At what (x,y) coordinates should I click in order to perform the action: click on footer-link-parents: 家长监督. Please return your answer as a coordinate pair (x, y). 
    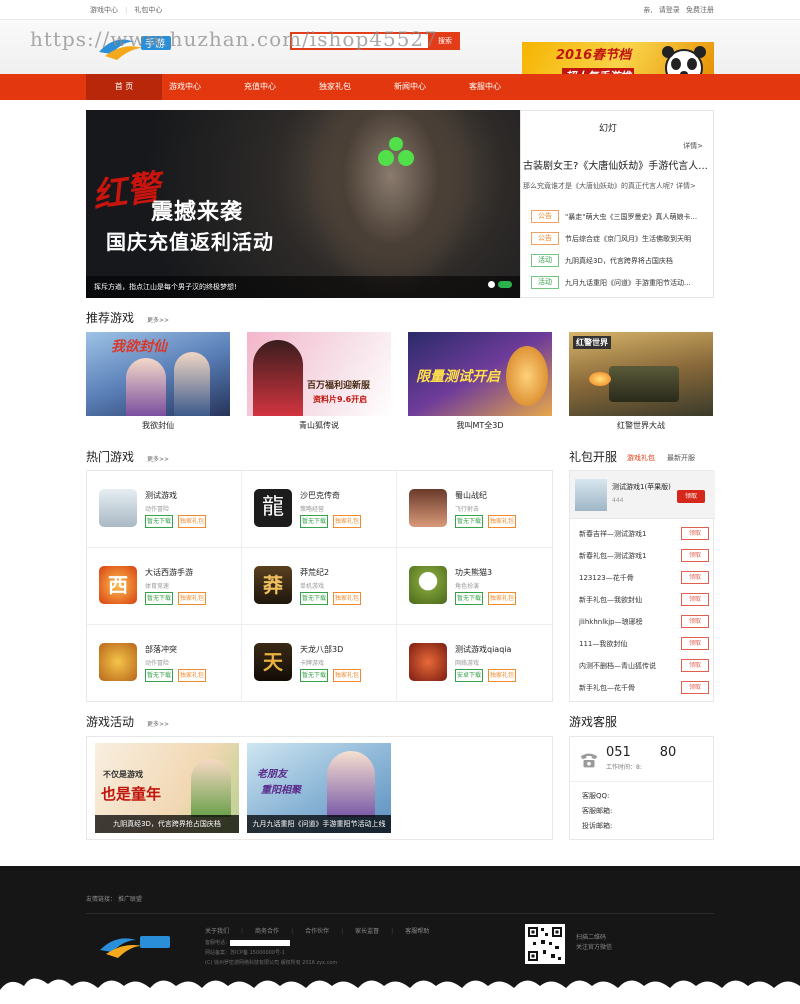
    Looking at the image, I should click on (367, 931).